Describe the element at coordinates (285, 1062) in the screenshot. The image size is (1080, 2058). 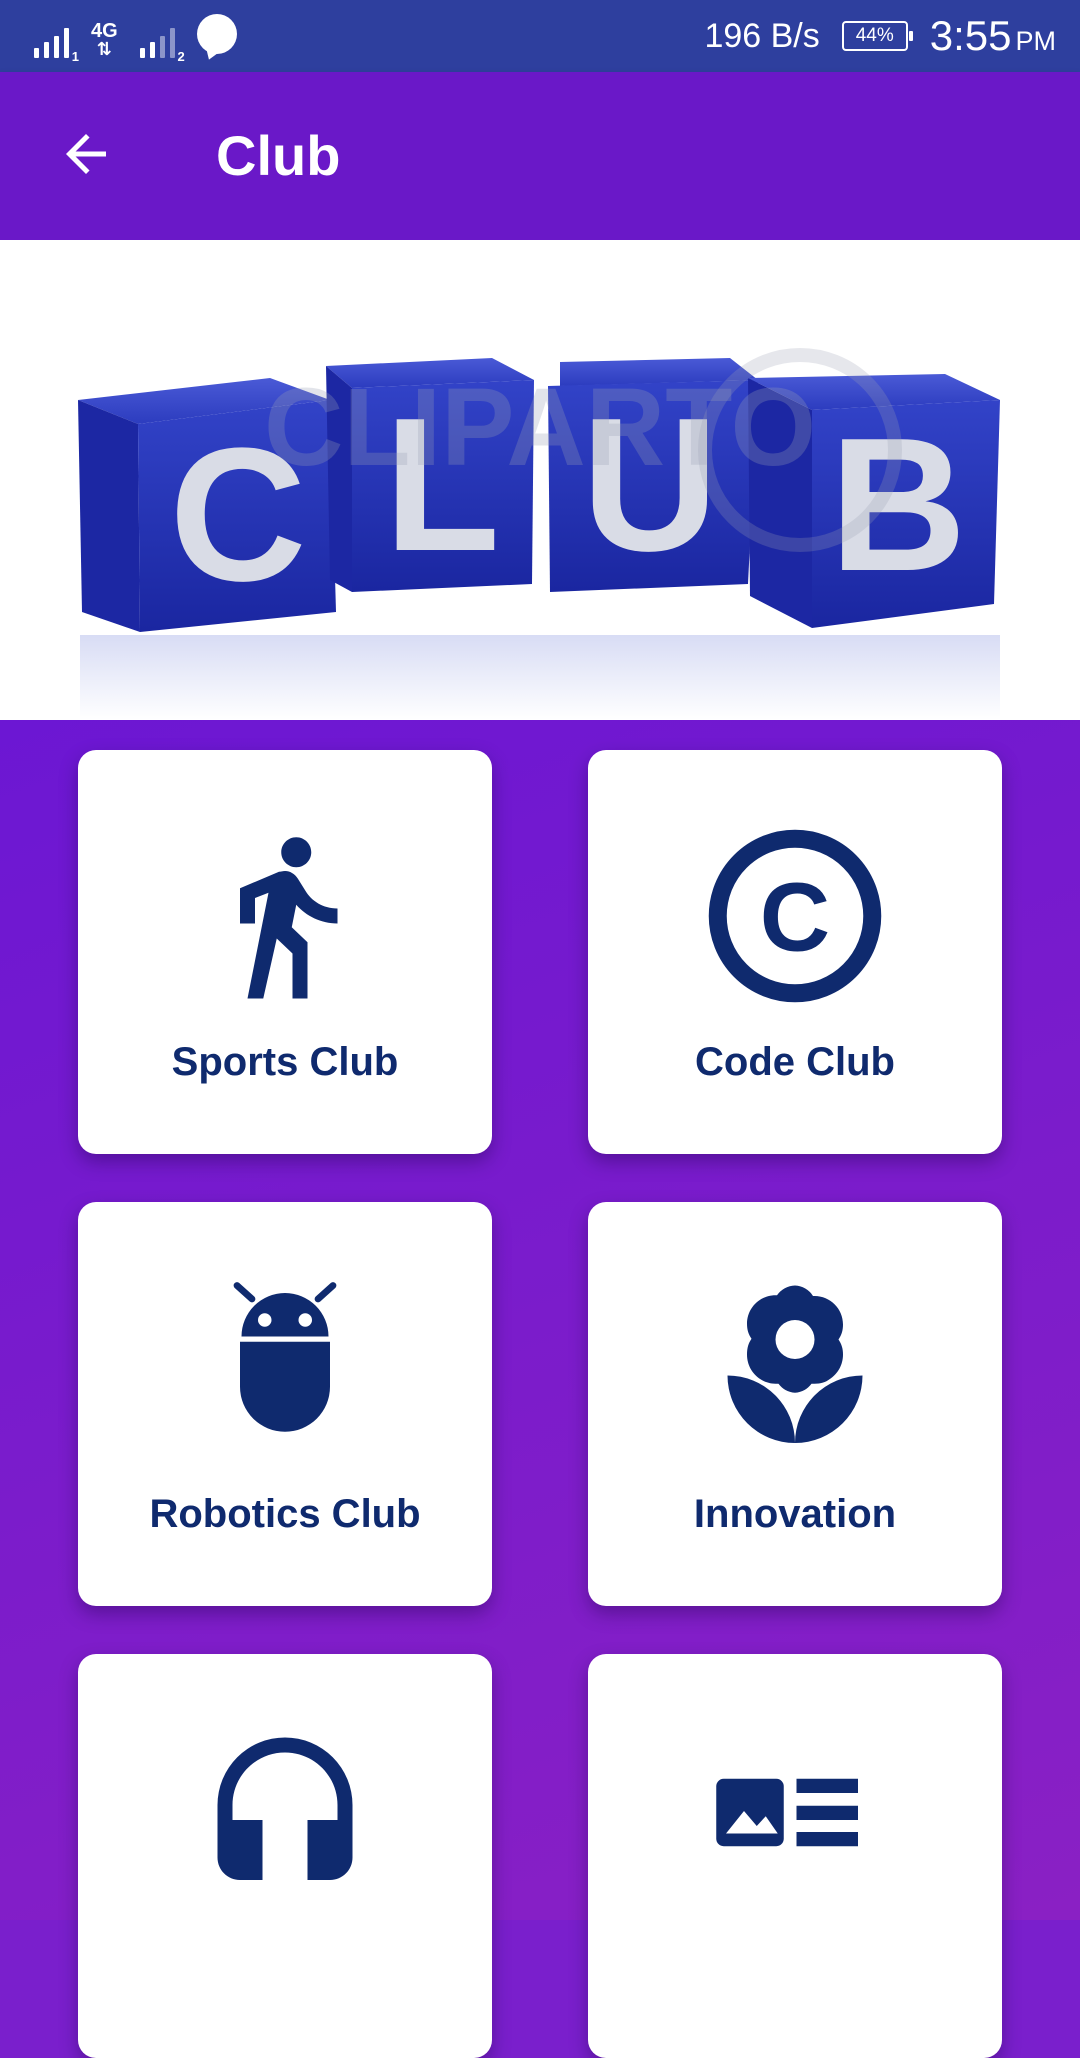
I see `club-label: Sports Club` at that location.